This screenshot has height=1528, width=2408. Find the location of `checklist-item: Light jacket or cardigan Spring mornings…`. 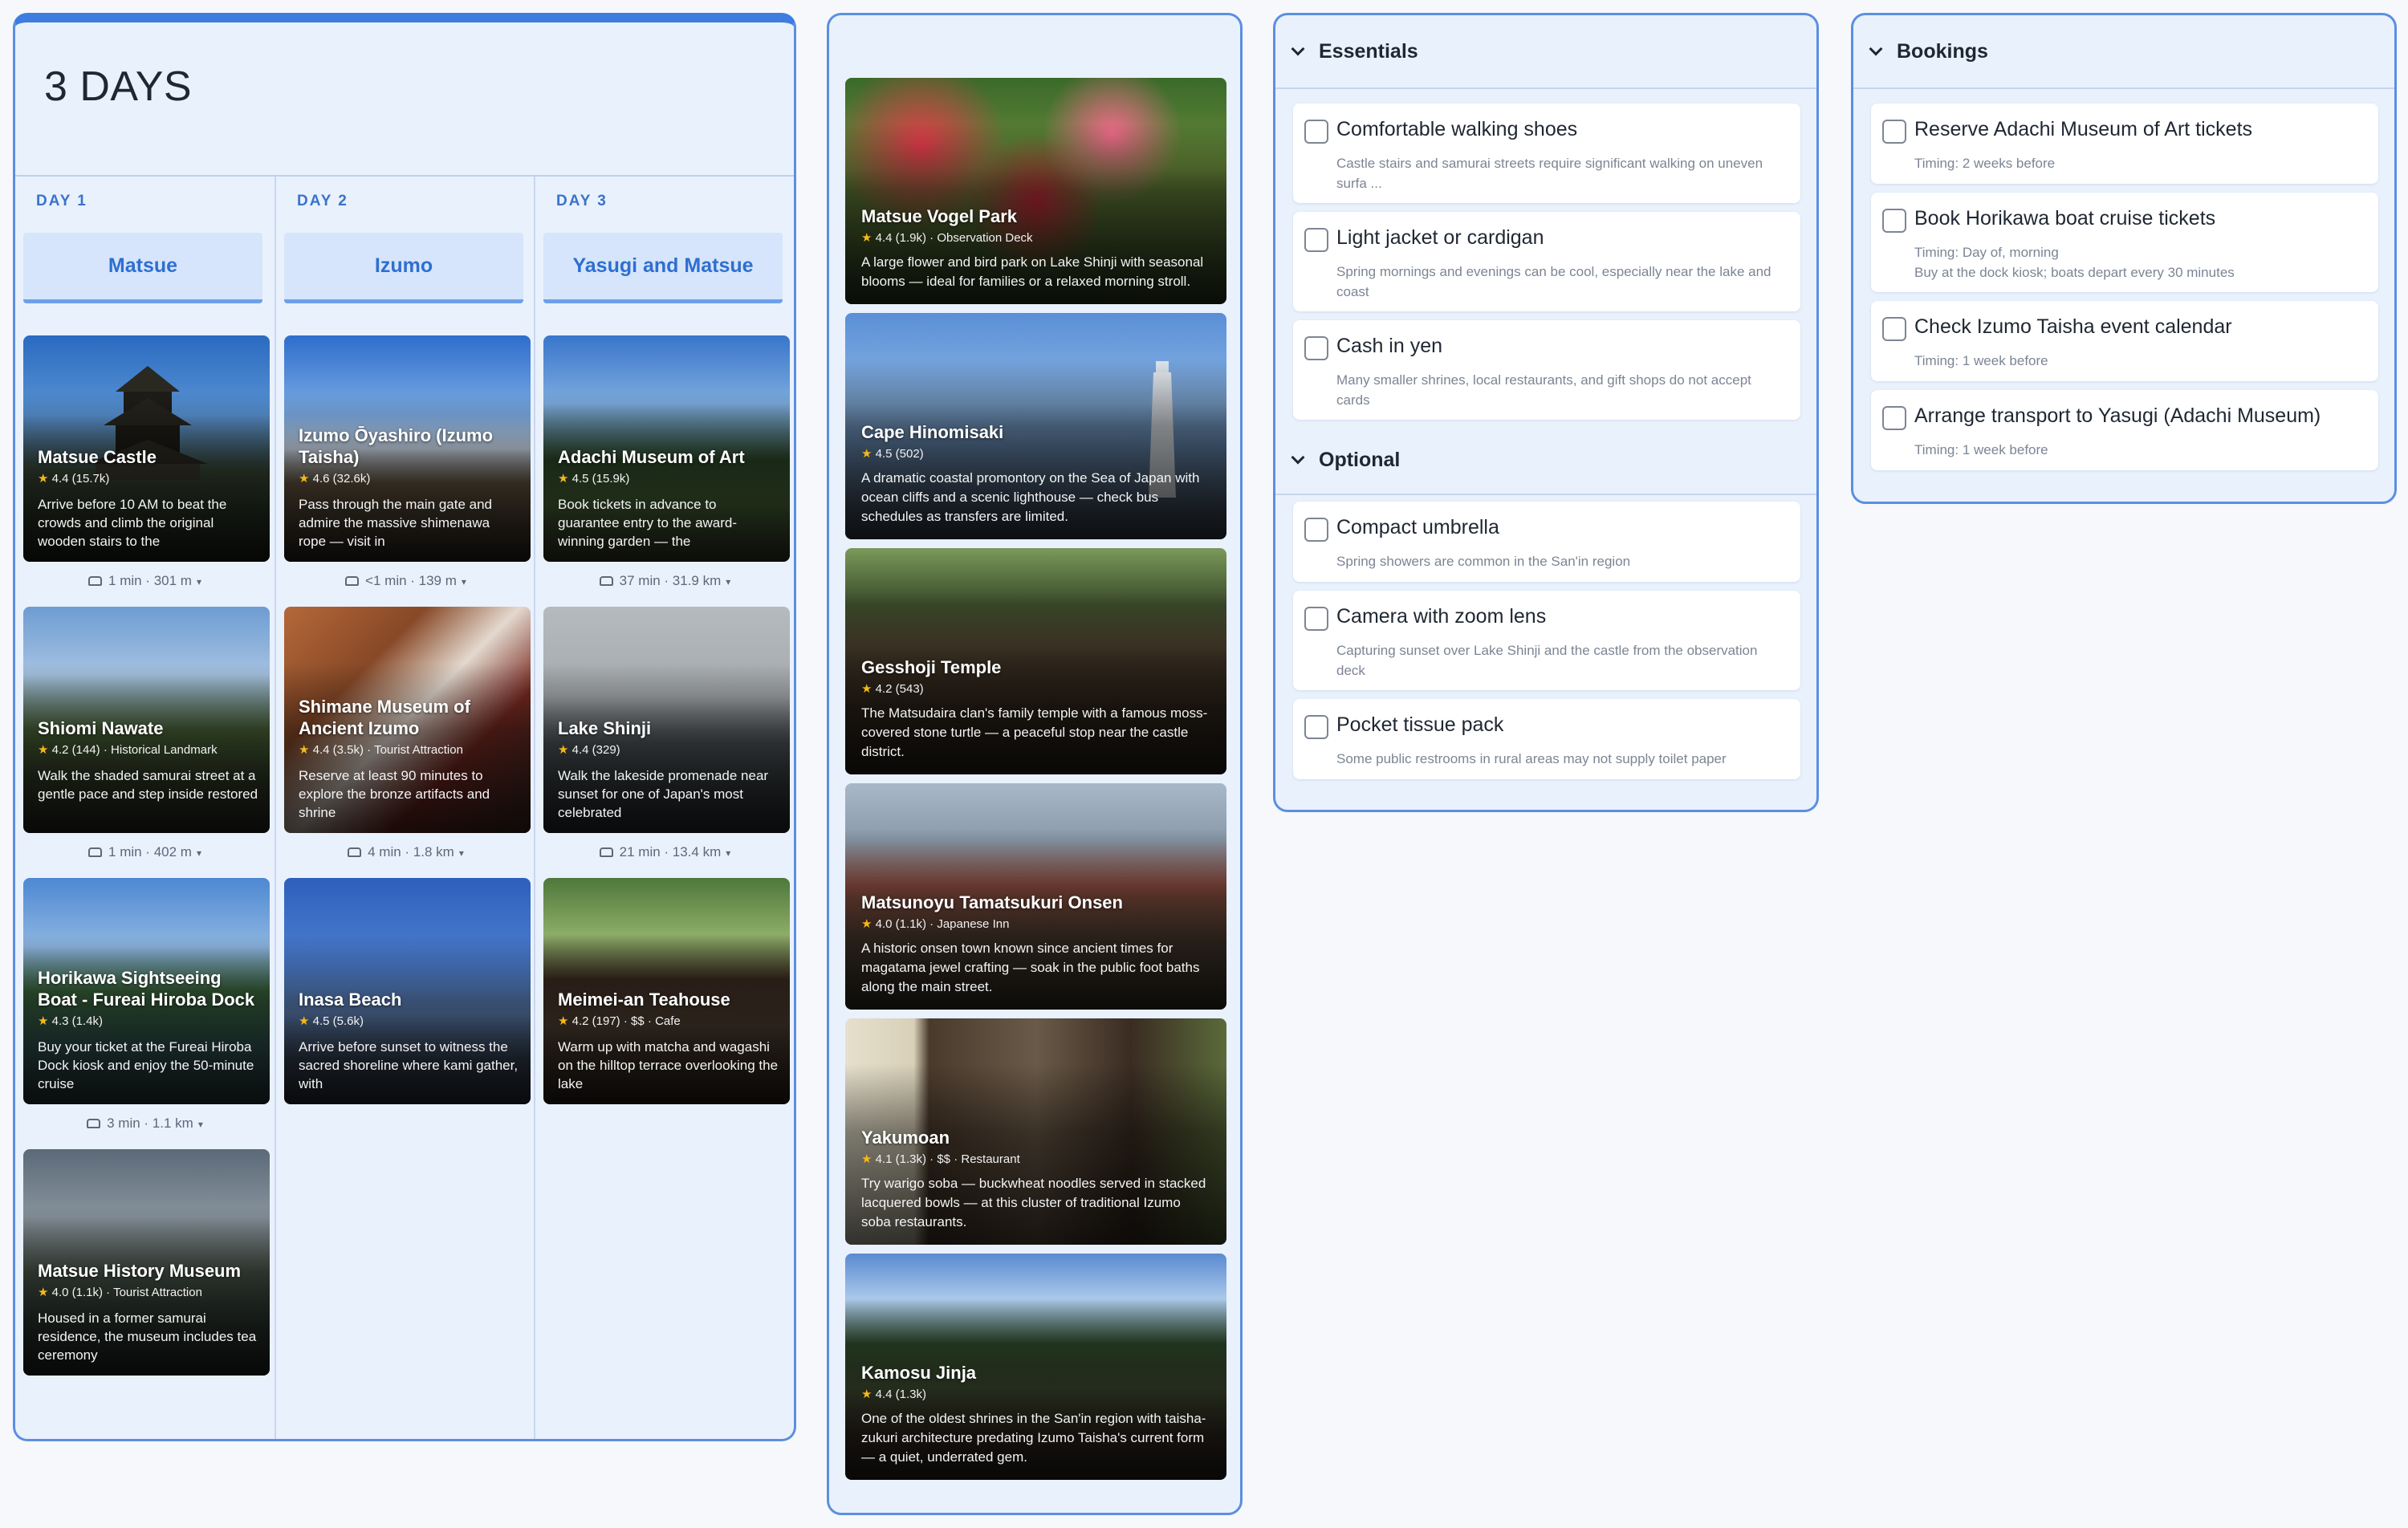

checklist-item: Light jacket or cardigan Spring mornings… is located at coordinates (1546, 261).